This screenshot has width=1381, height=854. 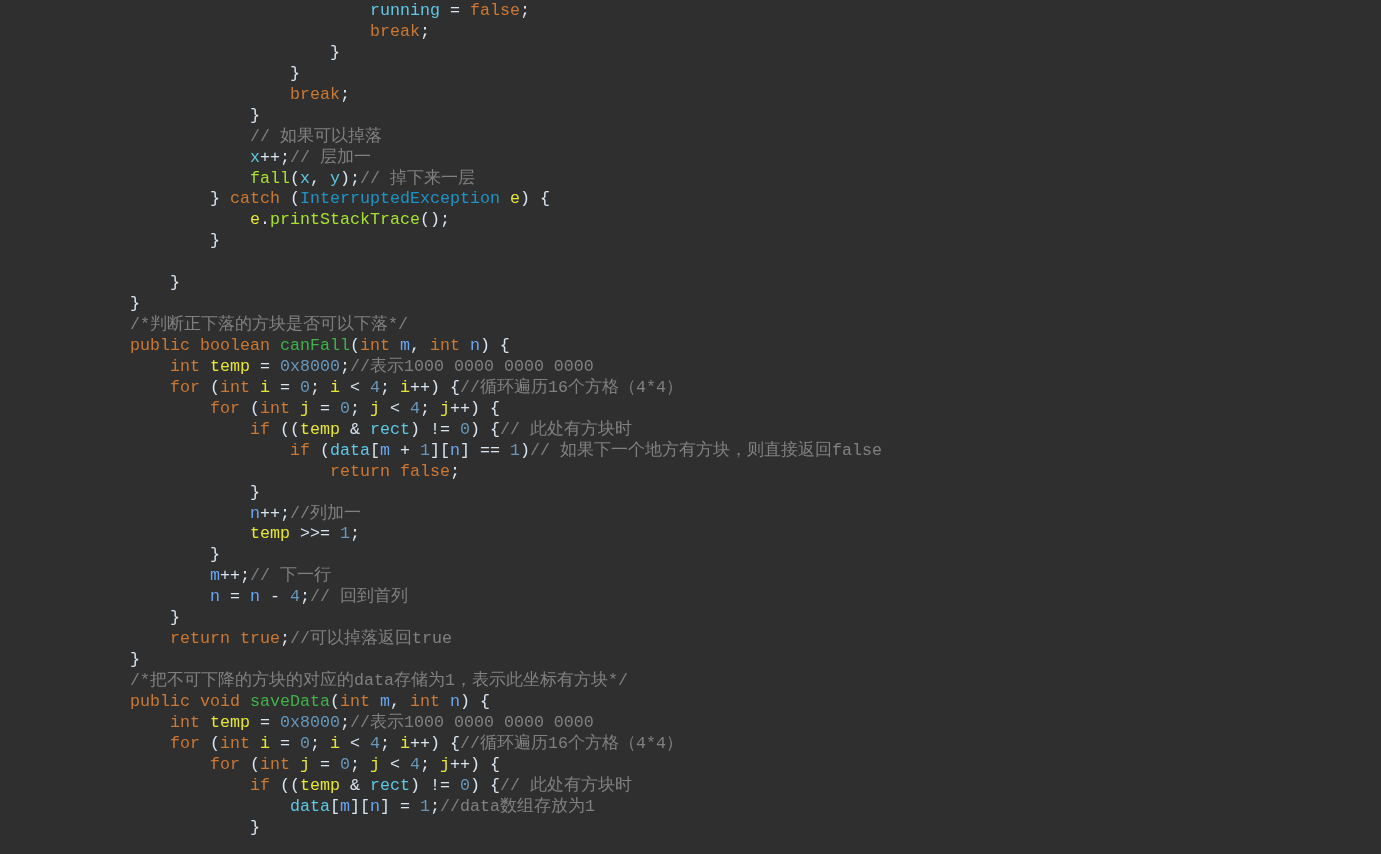 What do you see at coordinates (380, 200) in the screenshot?
I see `code-line: } catch (InterruptedException e) {` at bounding box center [380, 200].